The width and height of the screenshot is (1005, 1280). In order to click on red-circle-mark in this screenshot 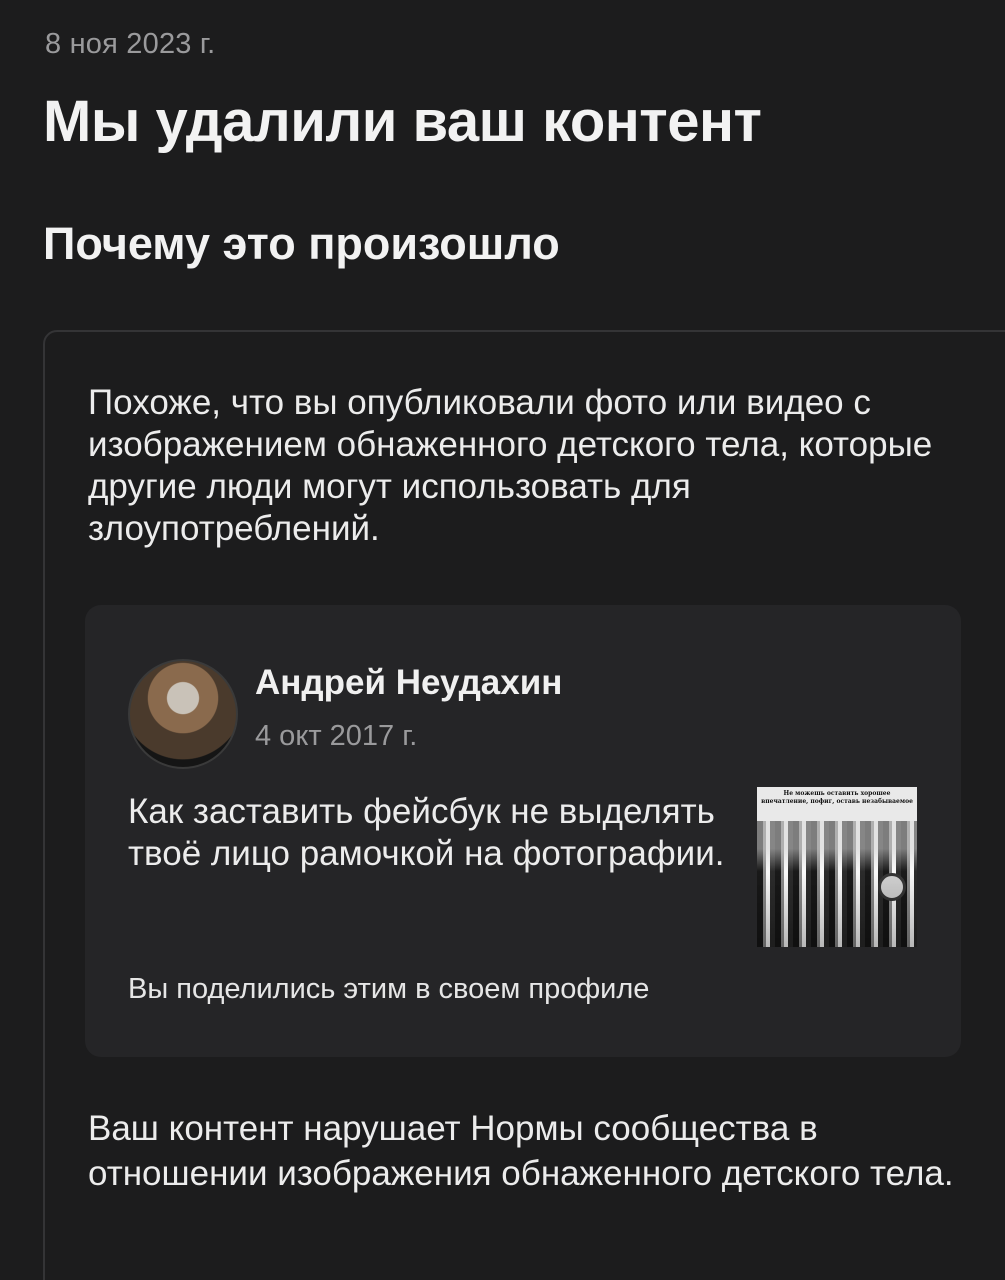, I will do `click(892, 887)`.